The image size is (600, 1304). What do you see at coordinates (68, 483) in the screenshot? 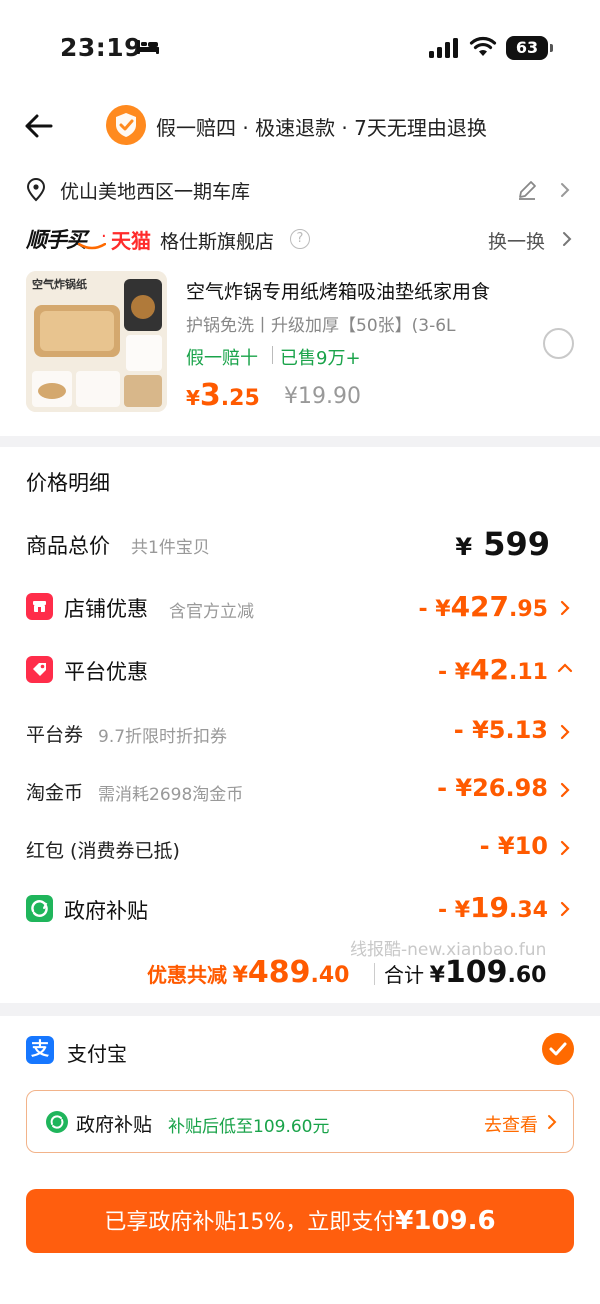
I see `price-detail-title: 价格明细` at bounding box center [68, 483].